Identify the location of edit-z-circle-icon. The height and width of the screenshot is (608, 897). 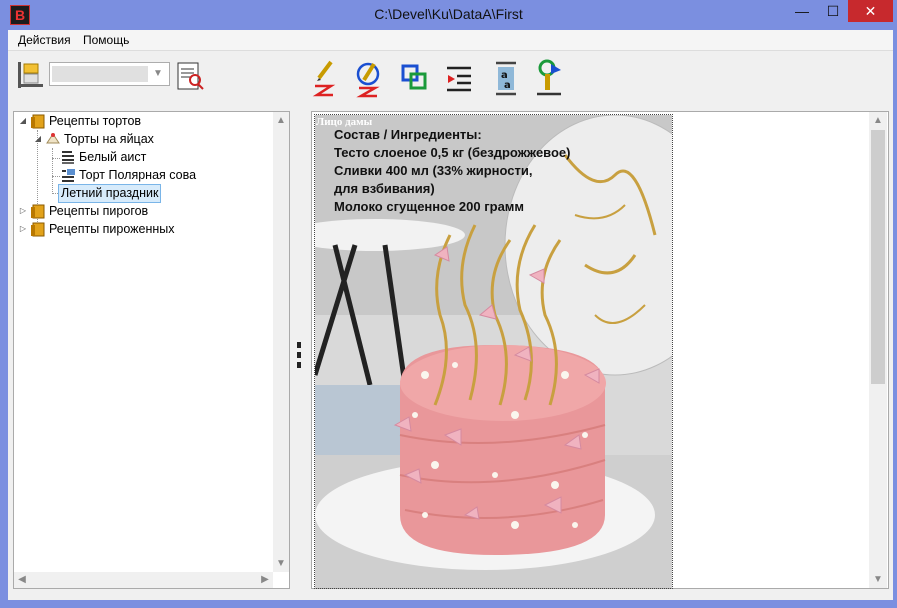
(368, 78).